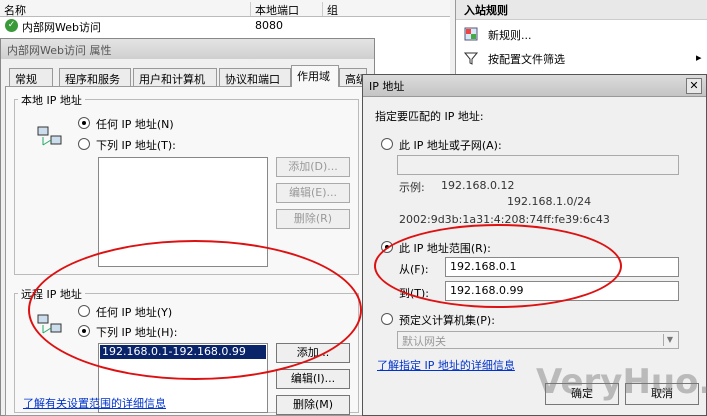 This screenshot has width=707, height=416. I want to click on example-ipv6: 2002:9d3b:1a31:4:208:74ff:fe39:6c43, so click(504, 219).